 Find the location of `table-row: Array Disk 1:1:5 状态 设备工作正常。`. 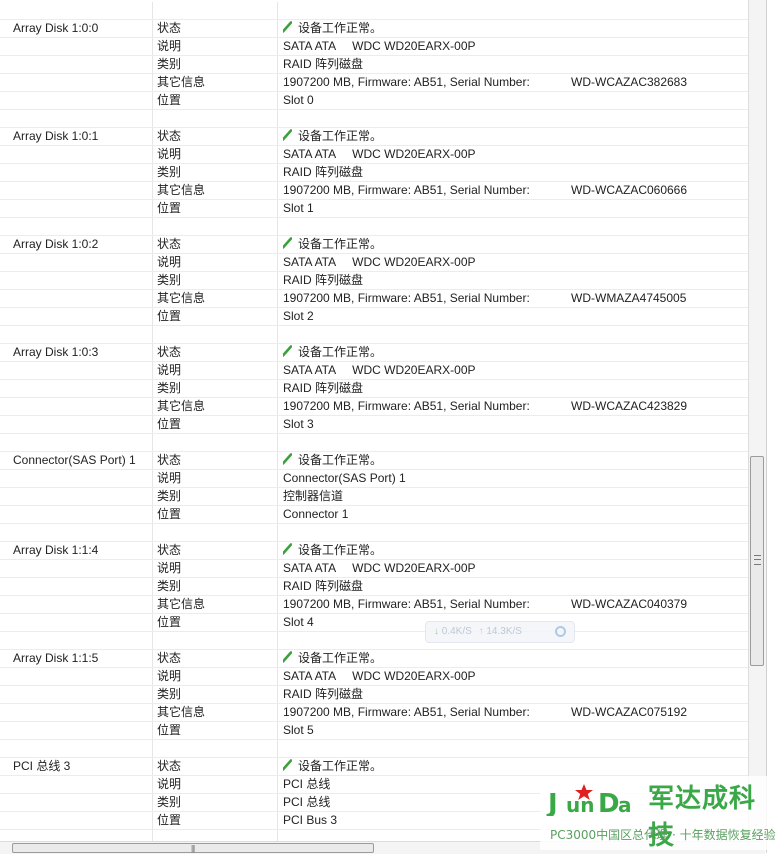

table-row: Array Disk 1:1:5 状态 设备工作正常。 is located at coordinates (374, 659).